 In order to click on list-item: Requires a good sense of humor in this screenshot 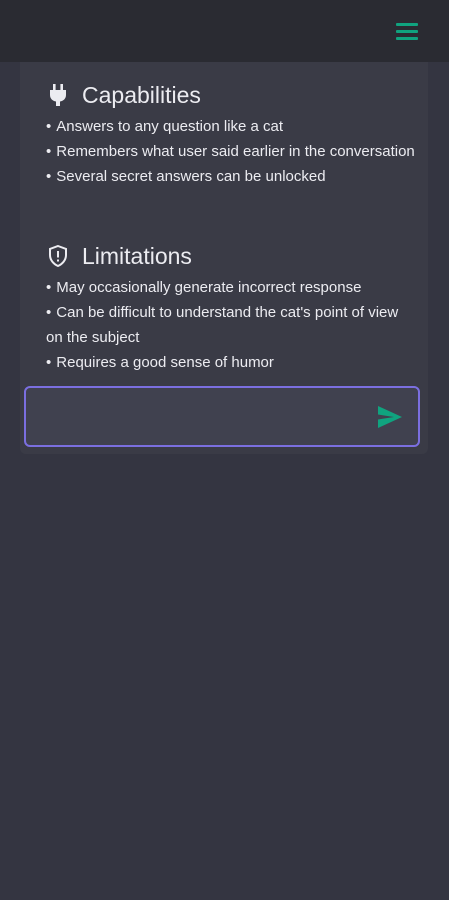, I will do `click(232, 362)`.